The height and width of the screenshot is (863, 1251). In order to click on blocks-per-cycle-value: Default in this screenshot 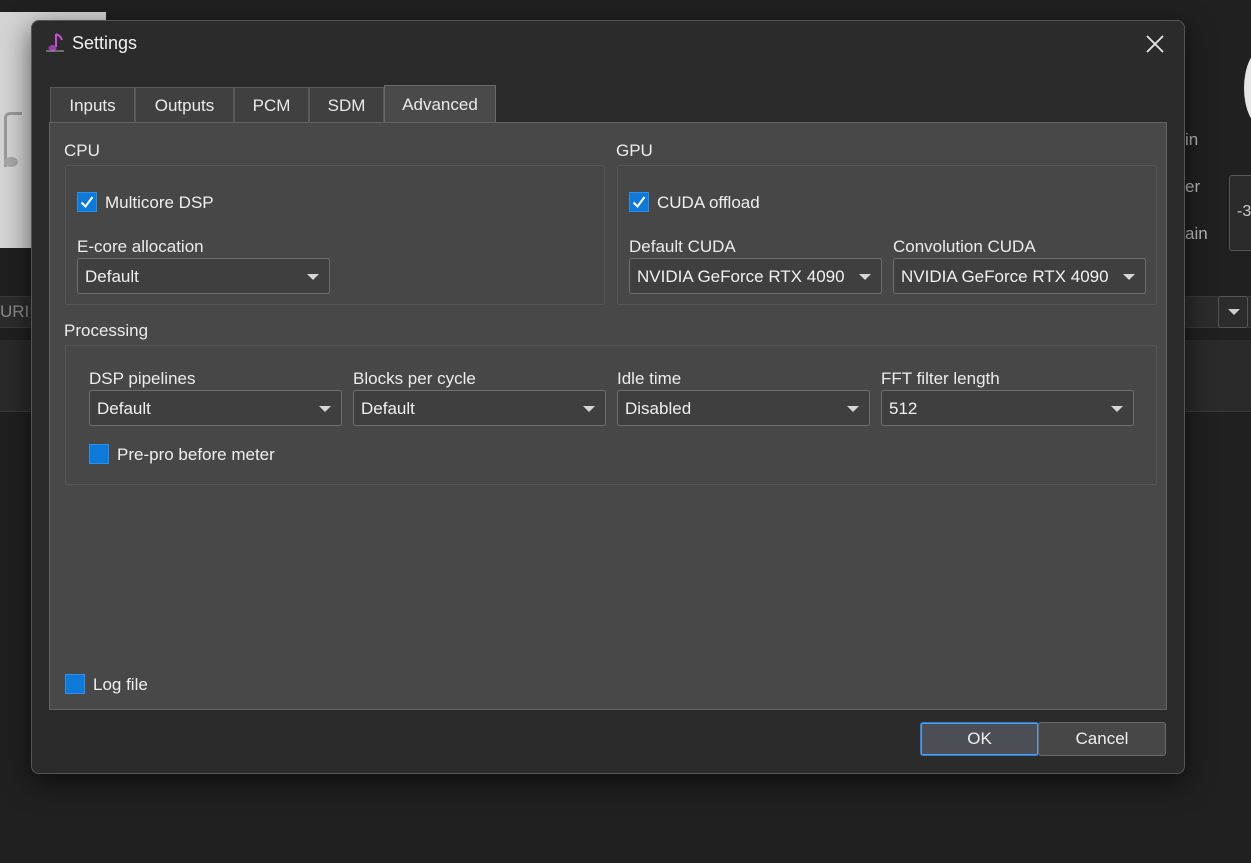, I will do `click(388, 408)`.